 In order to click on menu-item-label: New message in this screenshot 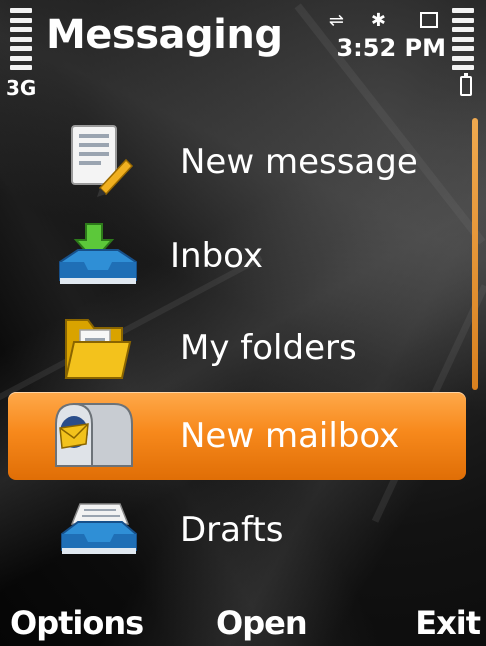, I will do `click(299, 162)`.